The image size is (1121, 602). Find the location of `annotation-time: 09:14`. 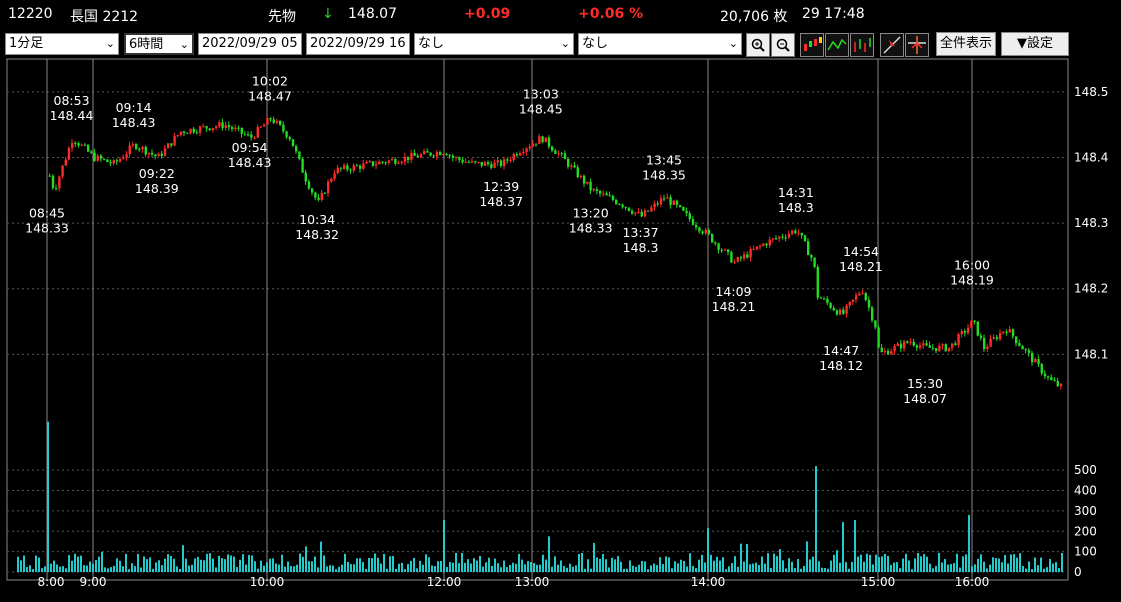

annotation-time: 09:14 is located at coordinates (134, 107).